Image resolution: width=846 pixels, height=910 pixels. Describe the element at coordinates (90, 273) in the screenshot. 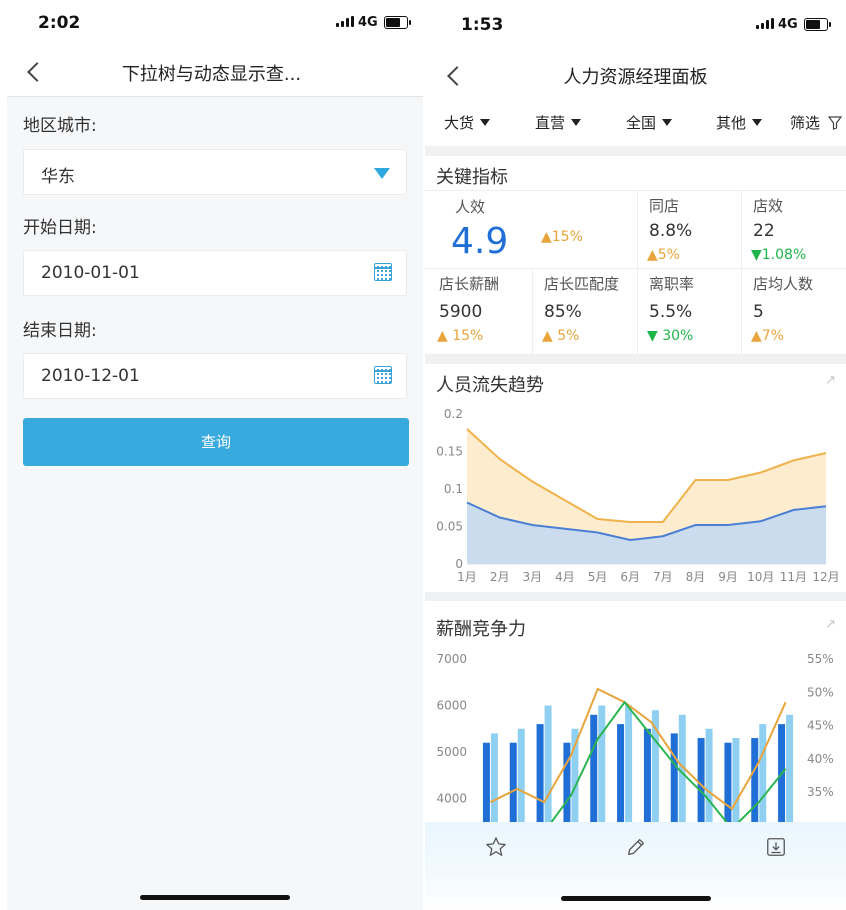

I see `start-date-value: 2010-01-01` at that location.